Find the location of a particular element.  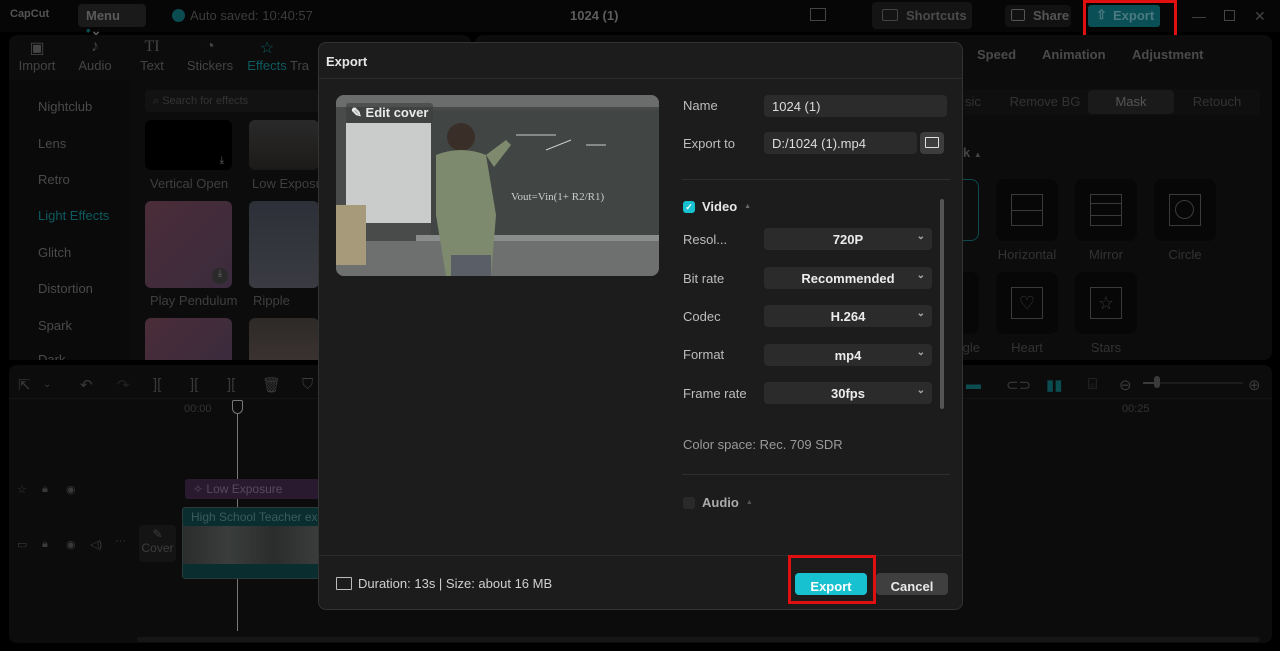

toolbar-audio: ♪ Audio is located at coordinates (95, 55).